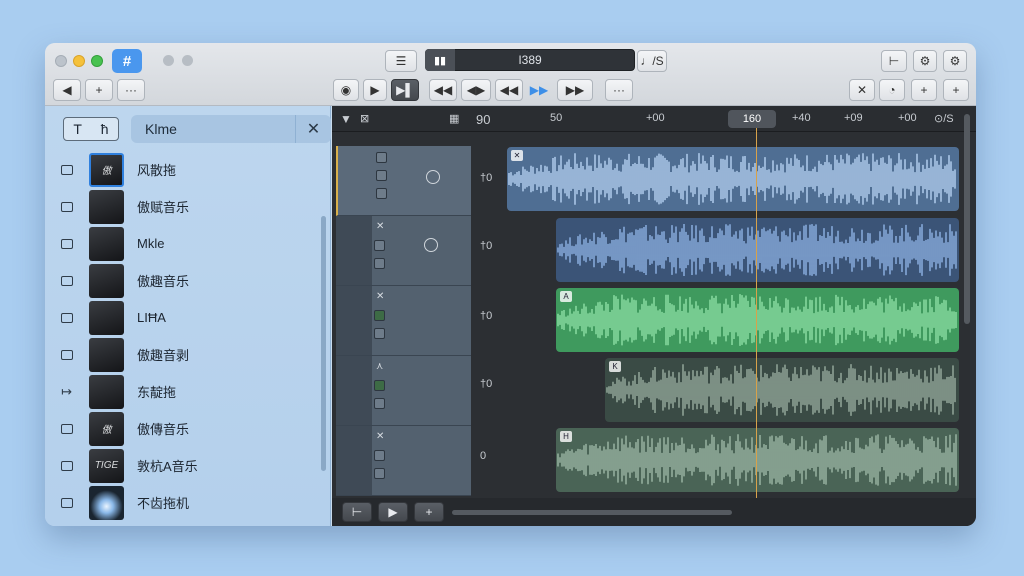 Image resolution: width=1024 pixels, height=576 pixels. What do you see at coordinates (185, 206) in the screenshot?
I see `list-item: 傲赋音乐` at bounding box center [185, 206].